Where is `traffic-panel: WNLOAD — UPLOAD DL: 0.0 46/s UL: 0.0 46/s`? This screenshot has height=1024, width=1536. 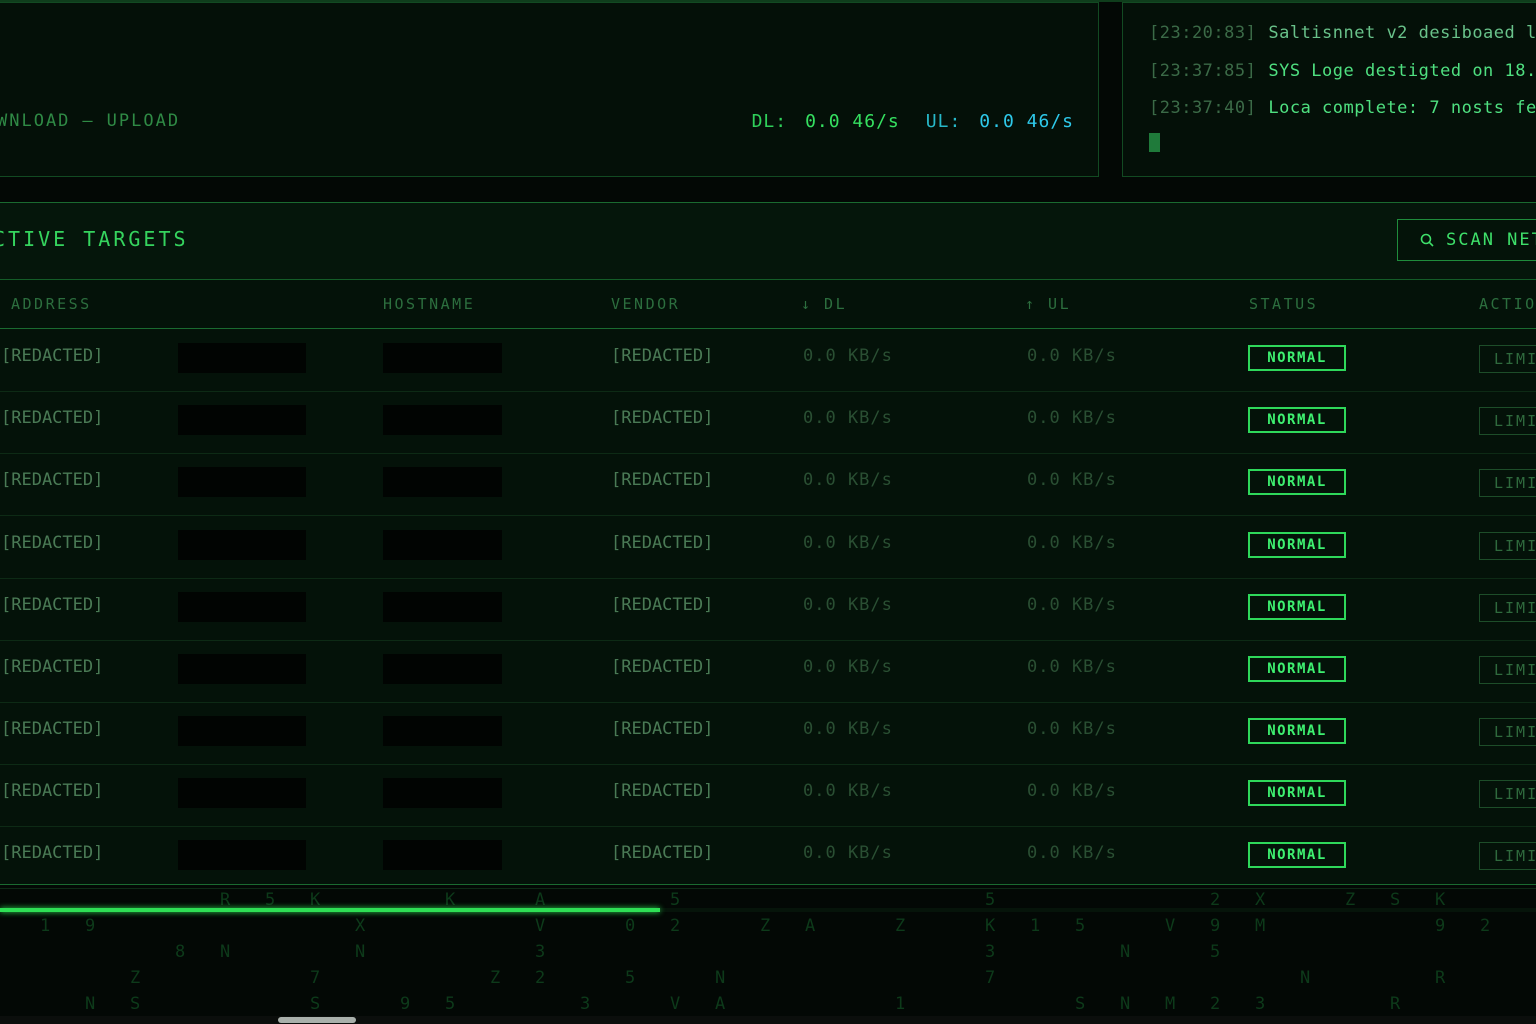 traffic-panel: WNLOAD — UPLOAD DL: 0.0 46/s UL: 0.0 46/s is located at coordinates (549, 89).